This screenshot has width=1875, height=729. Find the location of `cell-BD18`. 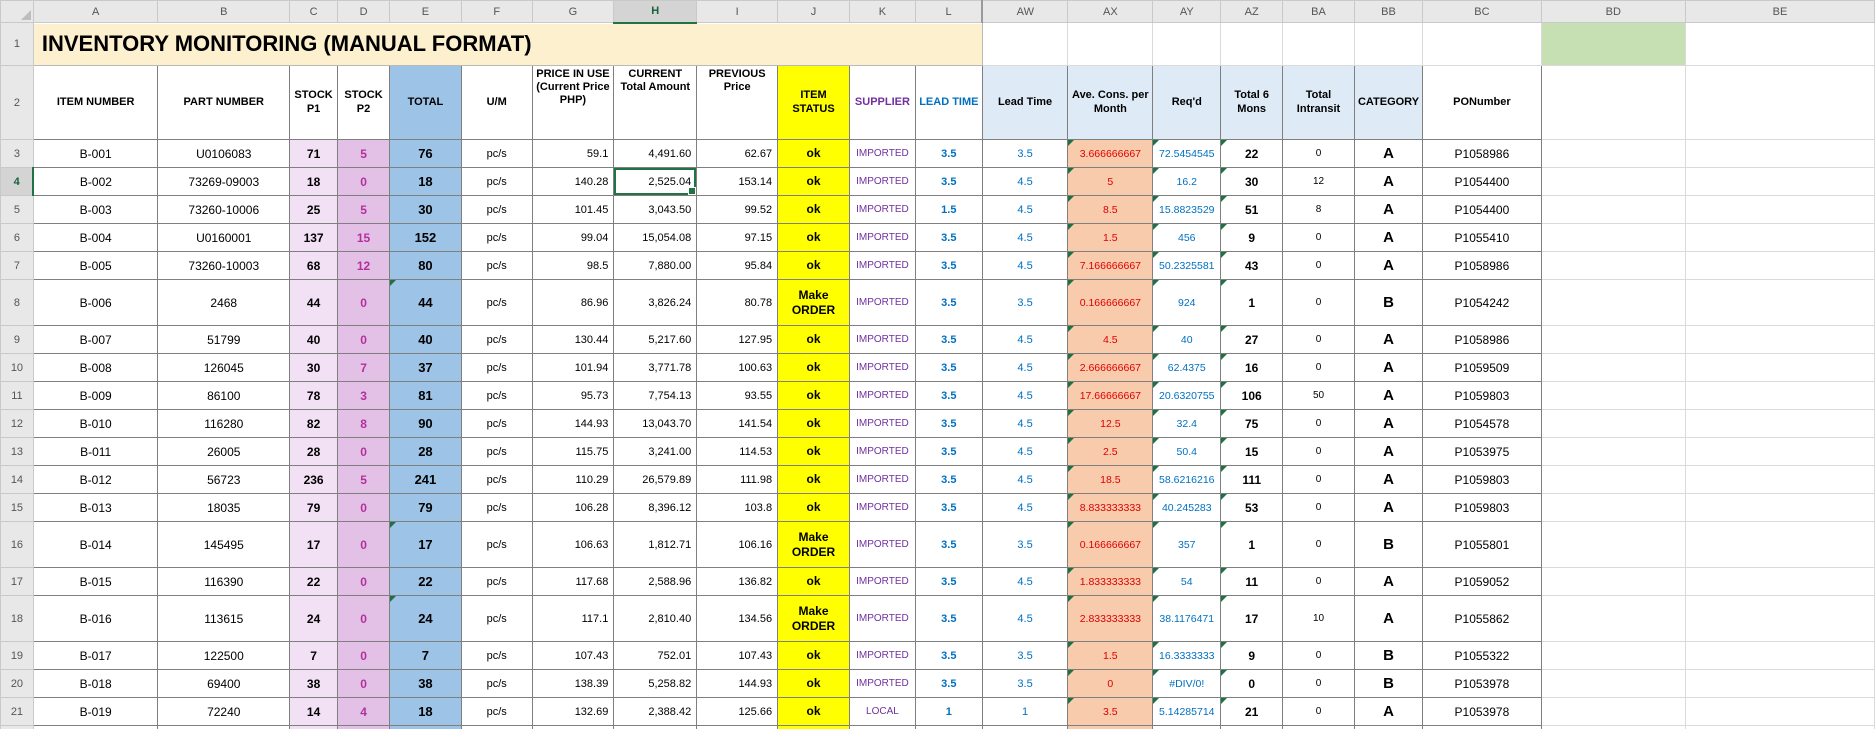

cell-BD18 is located at coordinates (1613, 618).